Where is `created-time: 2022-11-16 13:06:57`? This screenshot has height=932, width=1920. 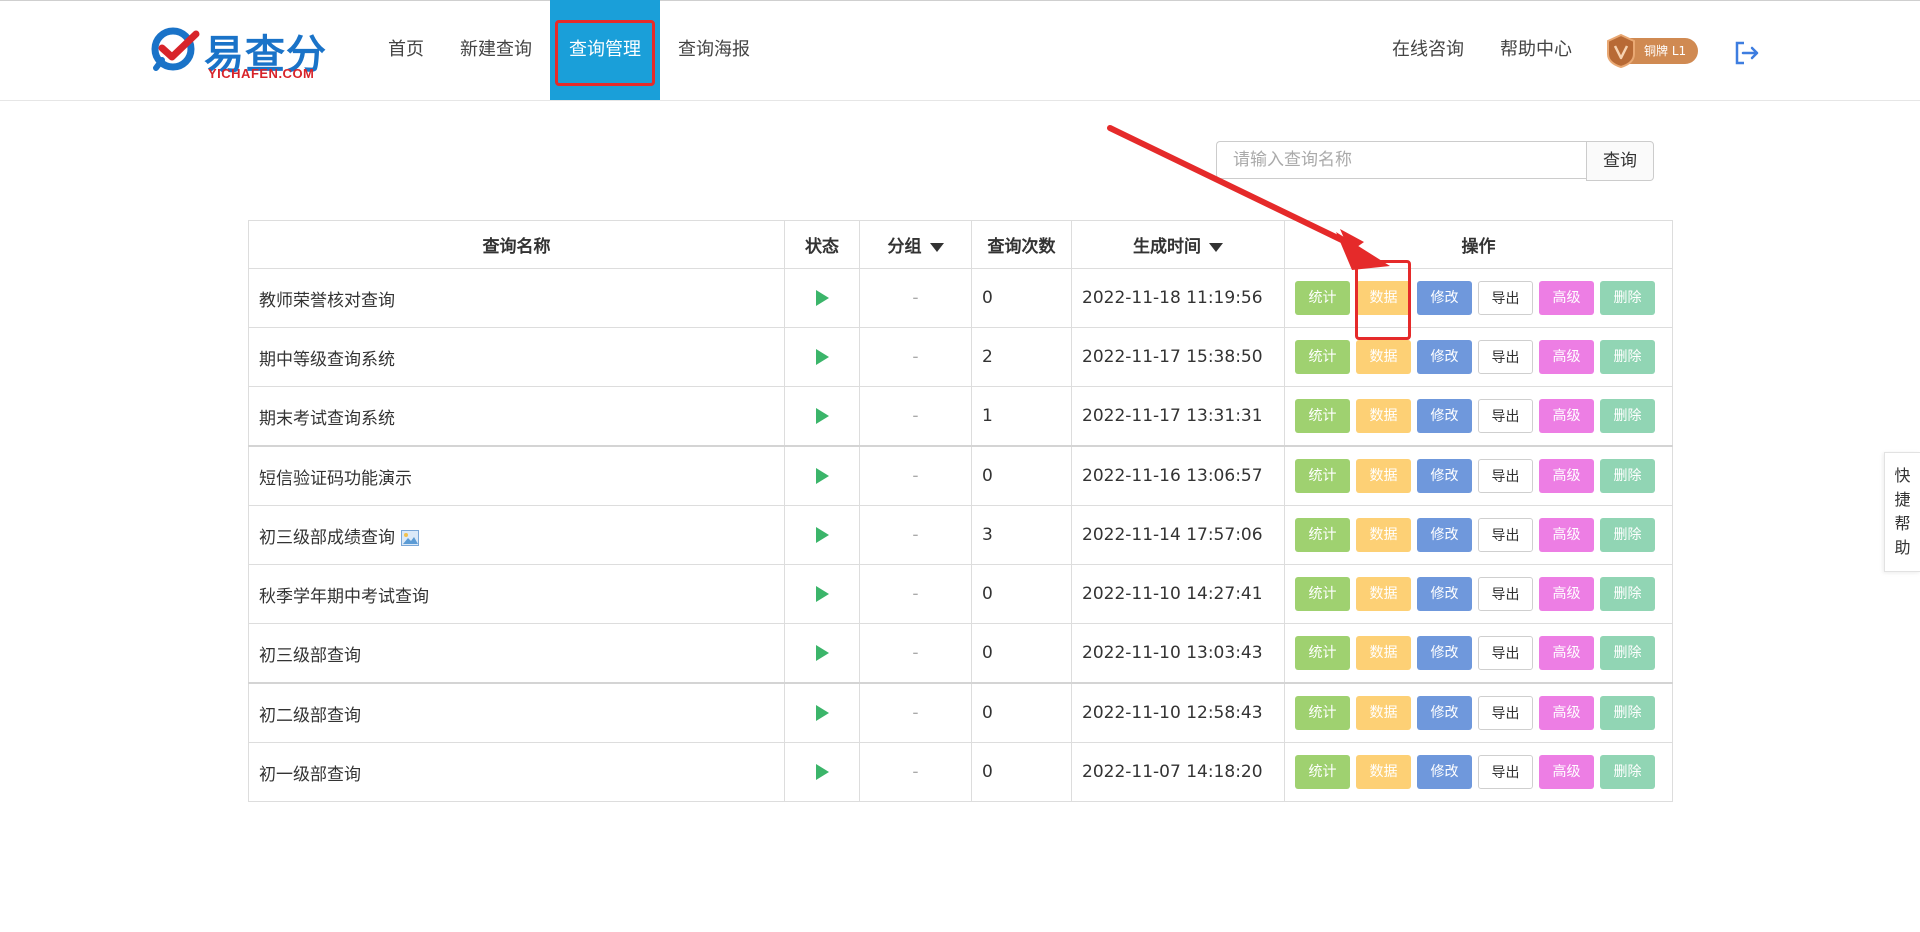
created-time: 2022-11-16 13:06:57 is located at coordinates (1172, 476).